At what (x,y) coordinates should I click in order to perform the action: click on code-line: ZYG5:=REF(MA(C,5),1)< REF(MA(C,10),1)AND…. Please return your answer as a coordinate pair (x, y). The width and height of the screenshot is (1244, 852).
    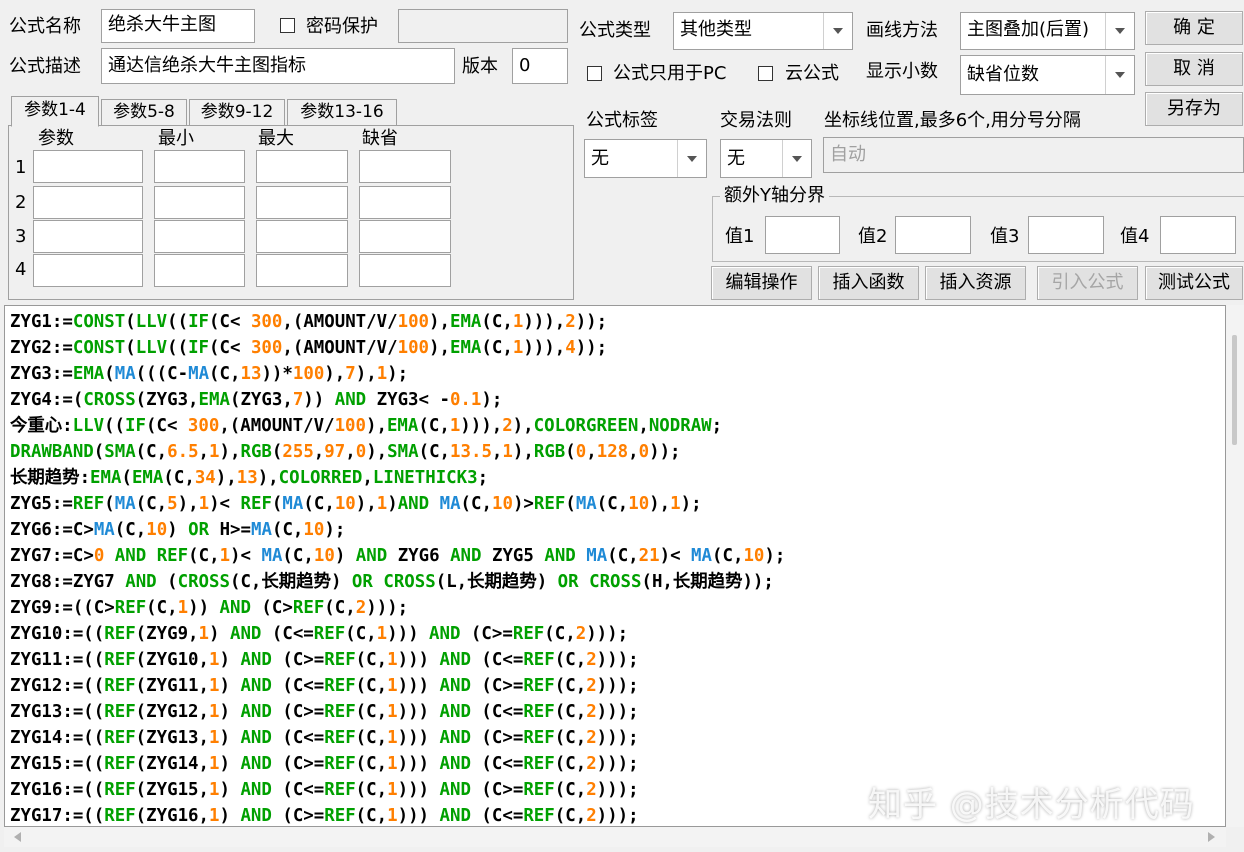
    Looking at the image, I should click on (356, 504).